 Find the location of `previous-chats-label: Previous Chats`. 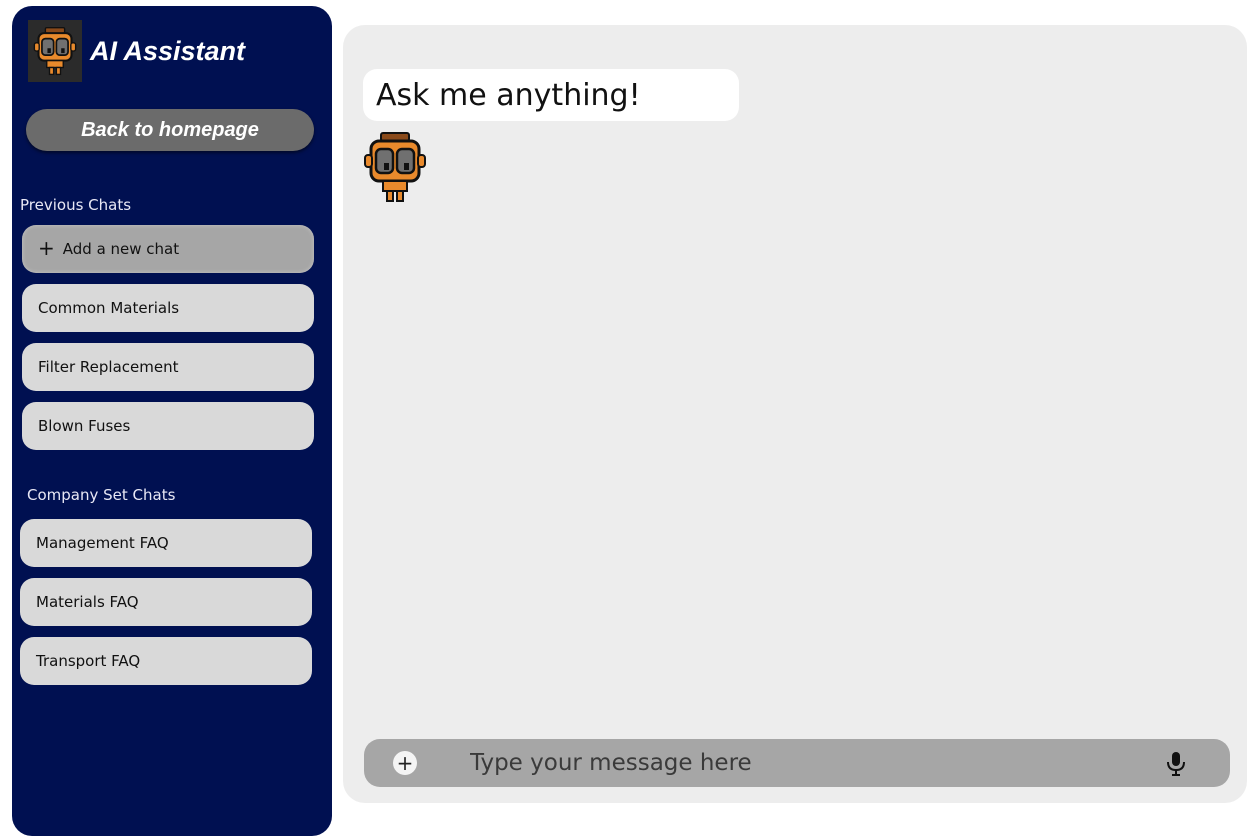

previous-chats-label: Previous Chats is located at coordinates (76, 205).